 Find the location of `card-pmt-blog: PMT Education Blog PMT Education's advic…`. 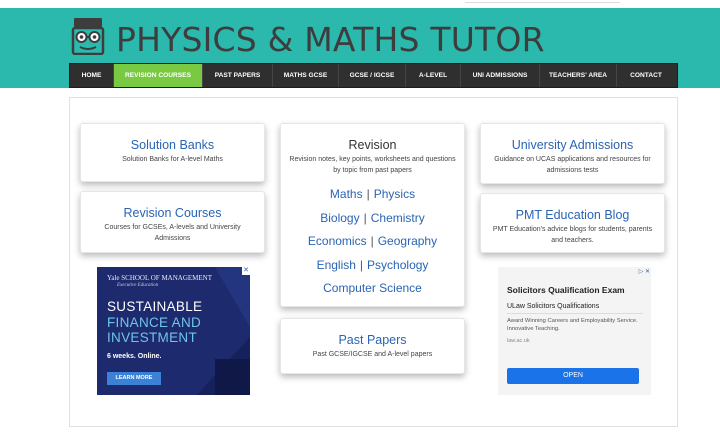

card-pmt-blog: PMT Education Blog PMT Education's advic… is located at coordinates (572, 223).